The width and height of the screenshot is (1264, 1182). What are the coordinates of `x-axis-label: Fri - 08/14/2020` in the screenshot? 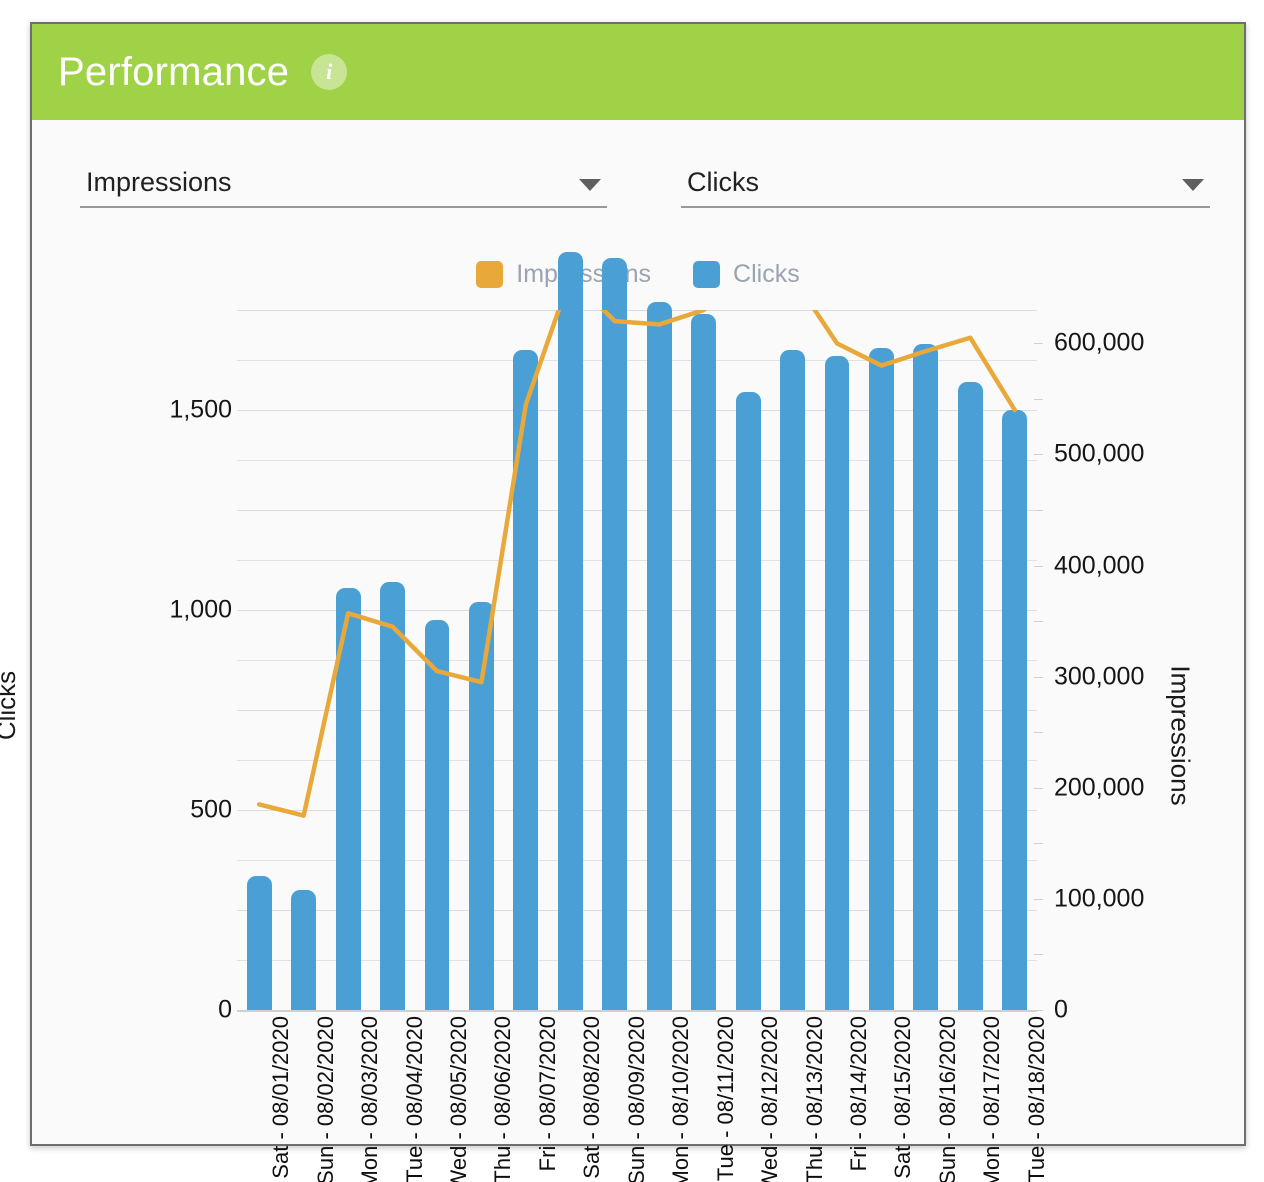 It's located at (858, 1094).